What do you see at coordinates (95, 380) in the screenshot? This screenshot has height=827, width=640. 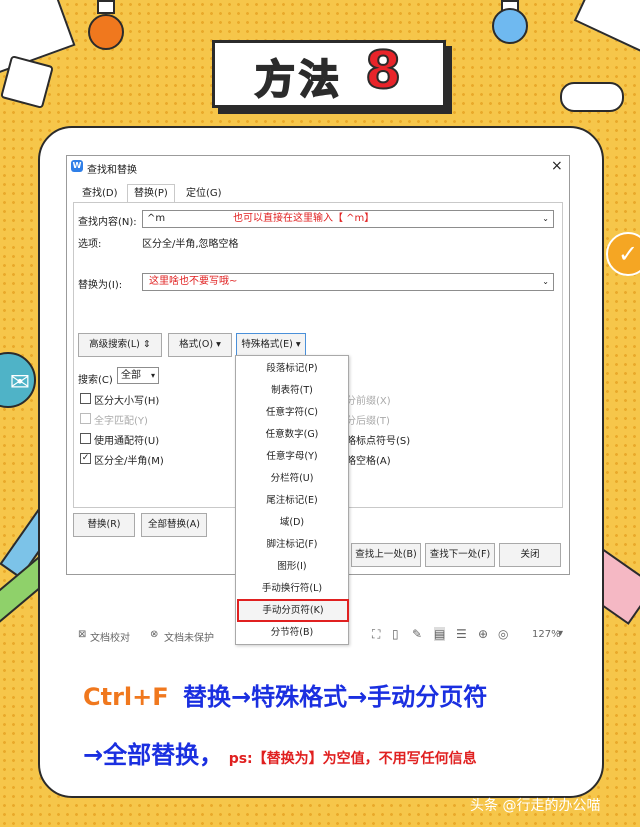 I see `search-label: 搜索(C)` at bounding box center [95, 380].